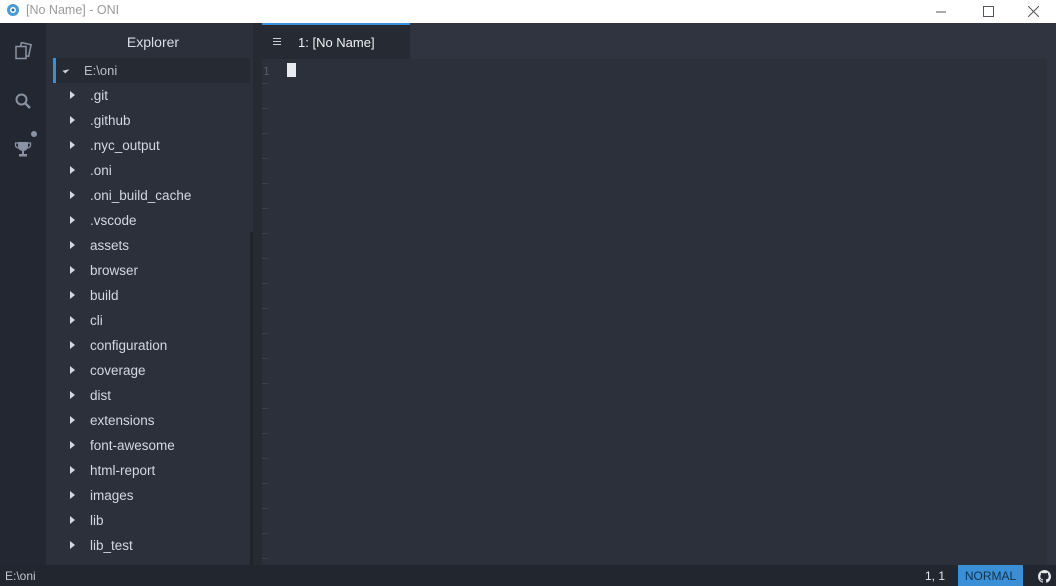 This screenshot has width=1056, height=586. I want to click on editor-scrollbar, so click(1051, 312).